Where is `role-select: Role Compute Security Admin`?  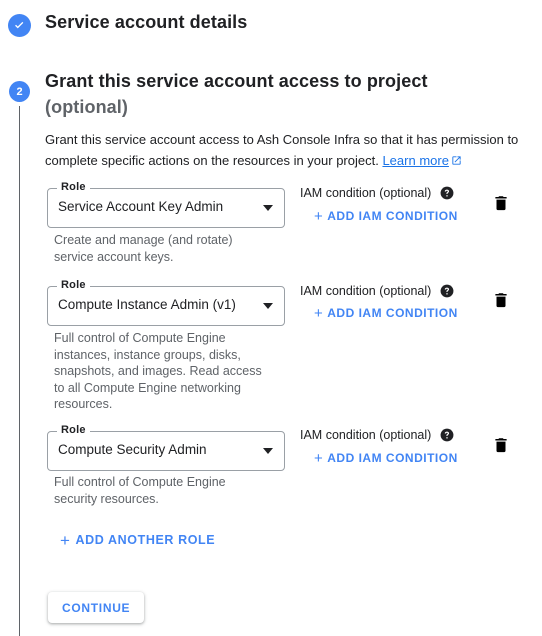 role-select: Role Compute Security Admin is located at coordinates (166, 447).